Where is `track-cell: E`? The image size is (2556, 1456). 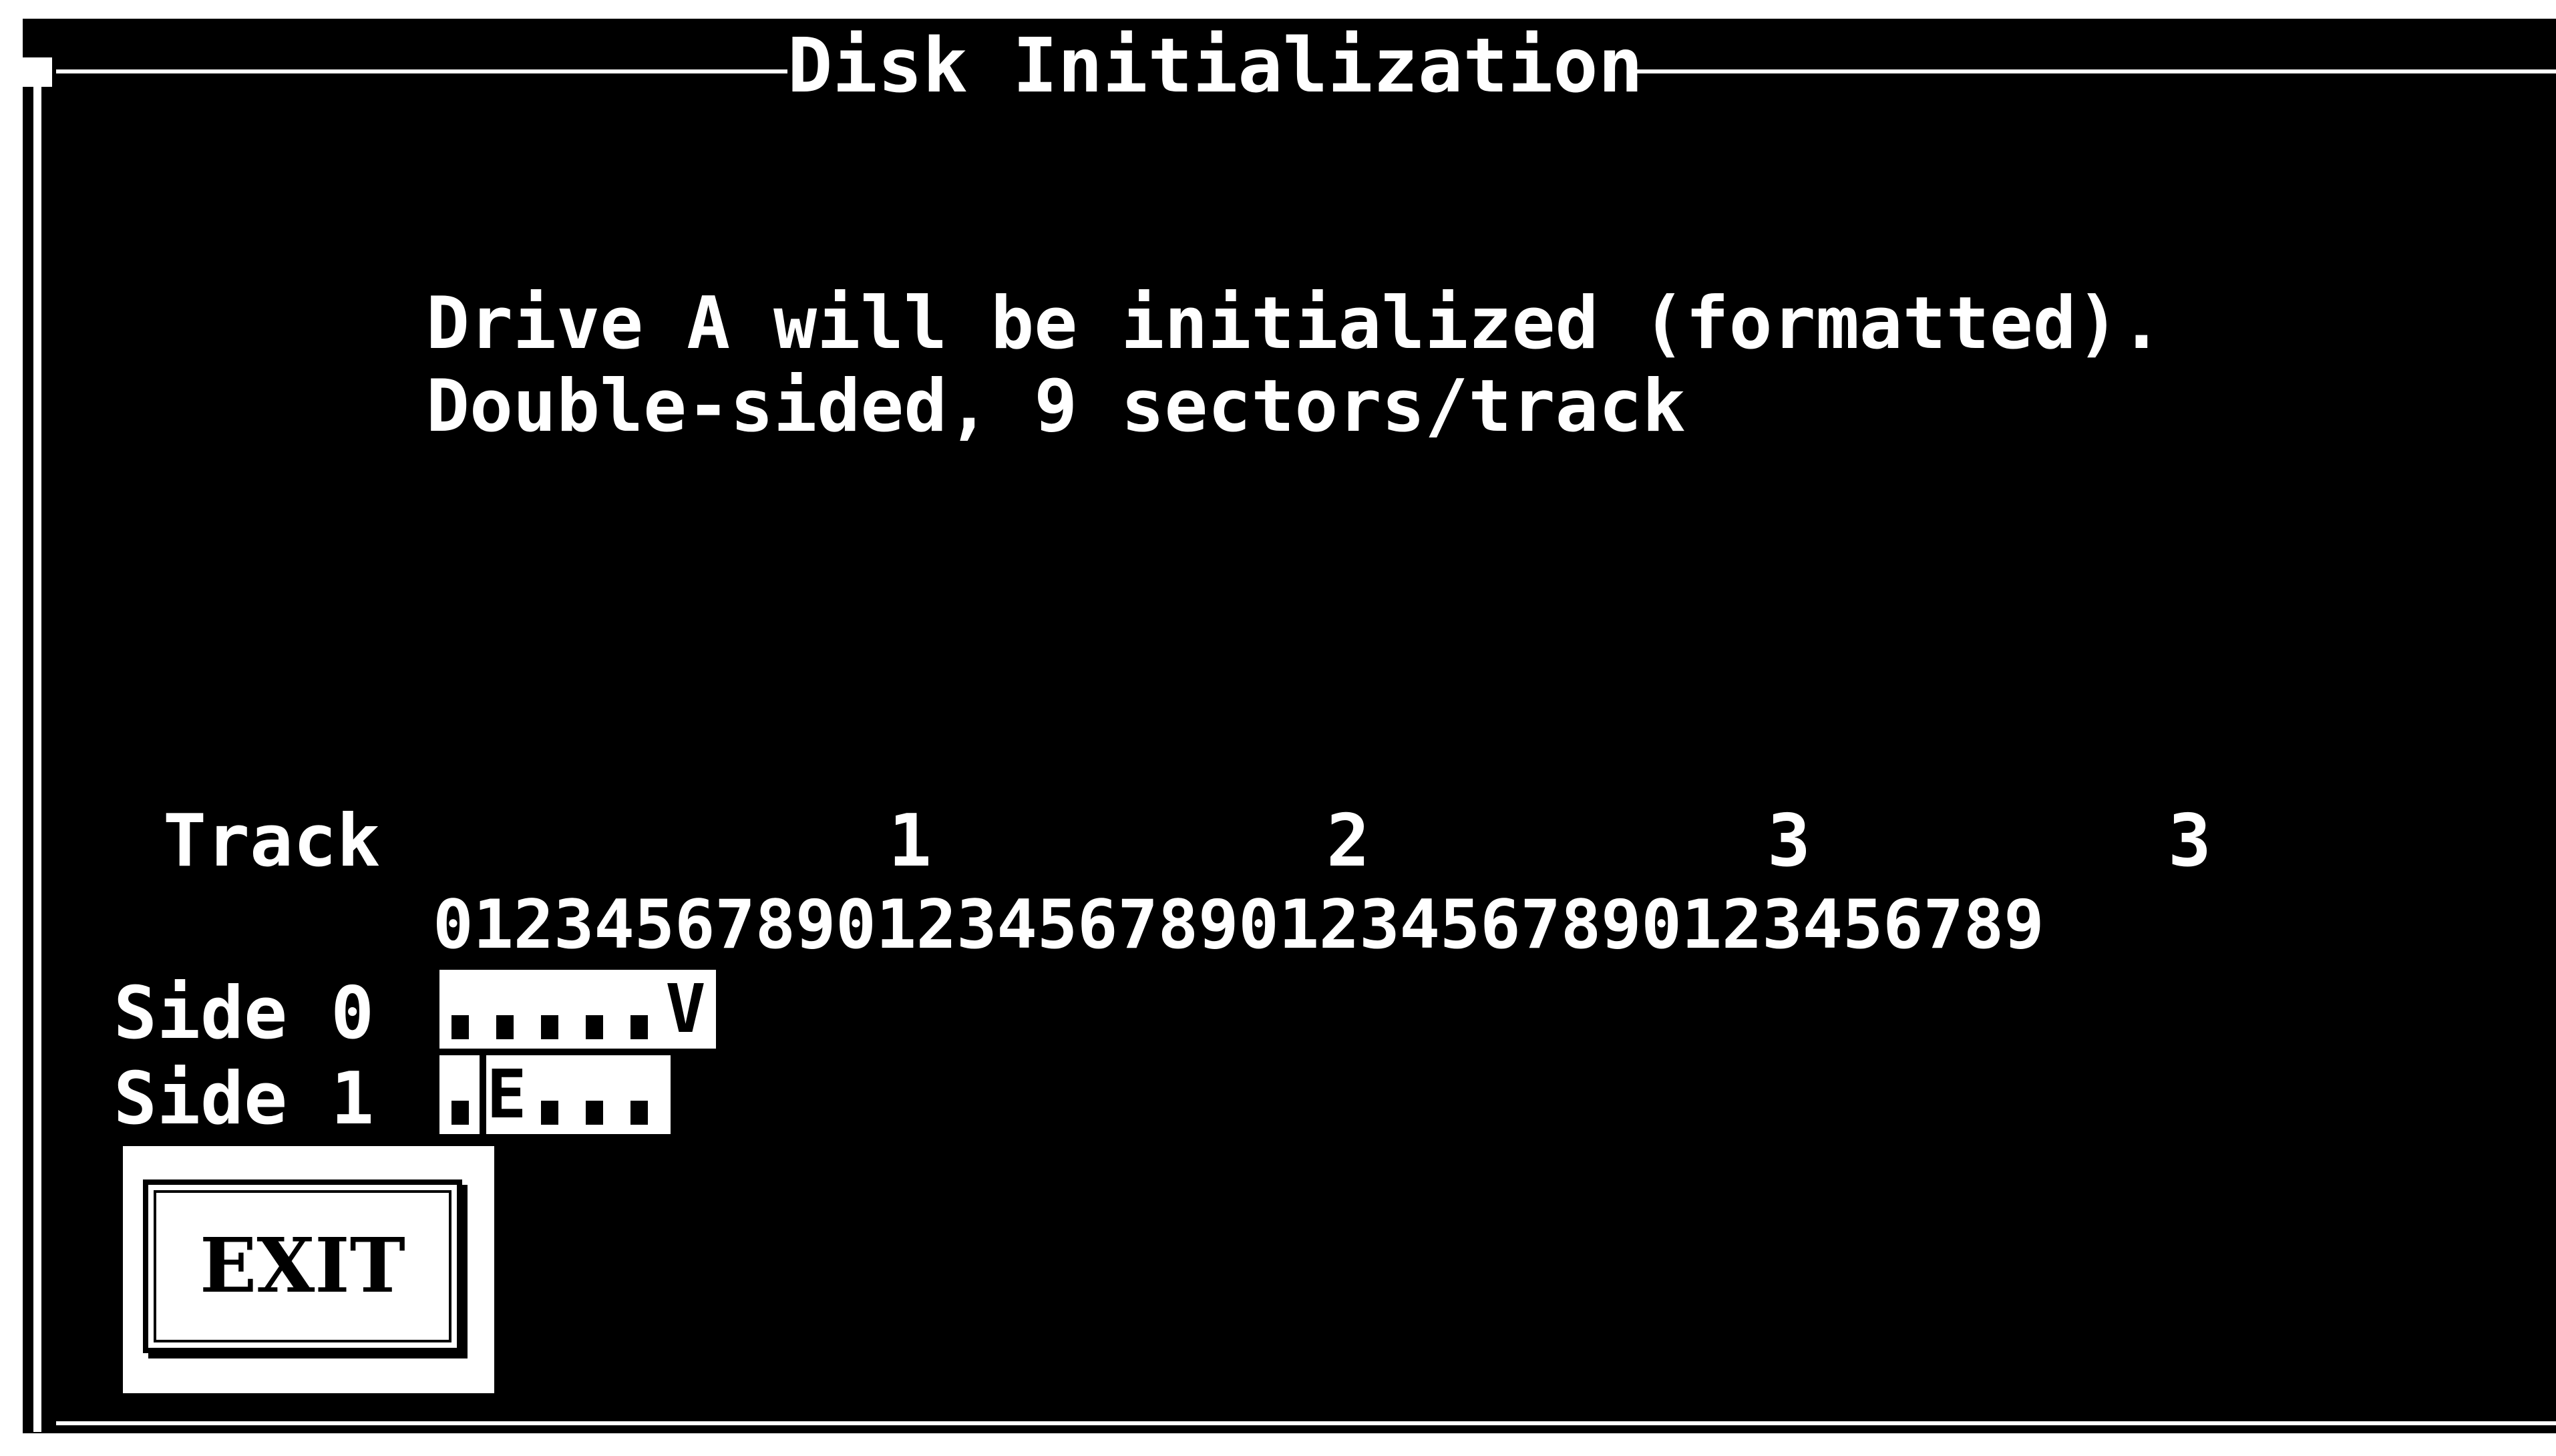 track-cell: E is located at coordinates (506, 1095).